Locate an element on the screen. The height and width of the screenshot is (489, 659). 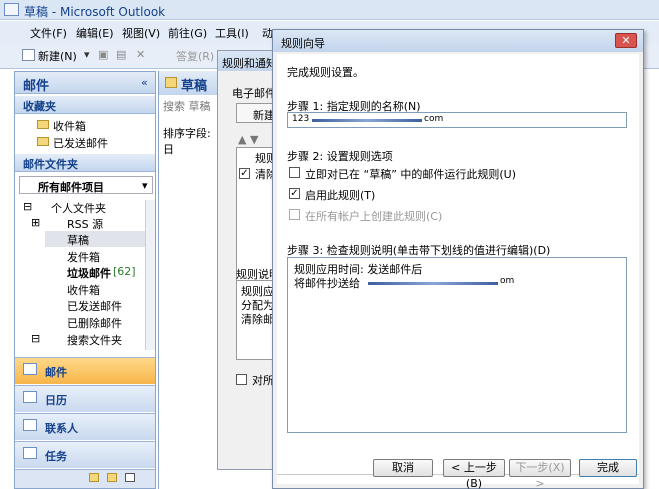
tree-drafts-selected is located at coordinates (97, 239).